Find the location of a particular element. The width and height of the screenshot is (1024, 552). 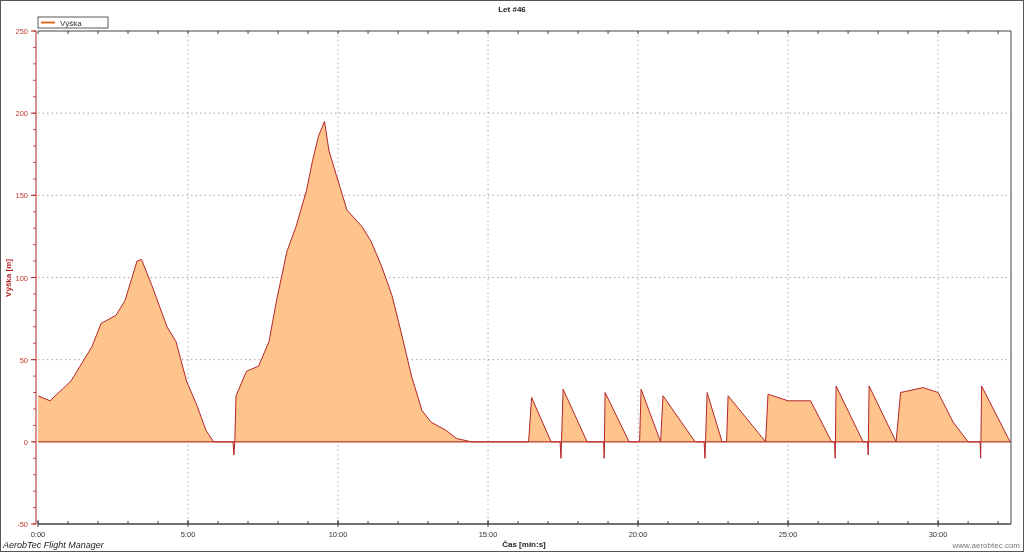

x-axis-title: Čas [min:s] is located at coordinates (524, 544).